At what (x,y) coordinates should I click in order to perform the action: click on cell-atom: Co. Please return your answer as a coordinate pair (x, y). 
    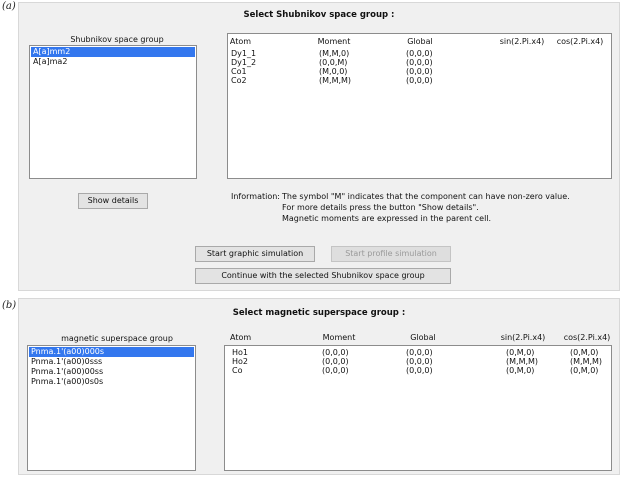
    Looking at the image, I should click on (237, 370).